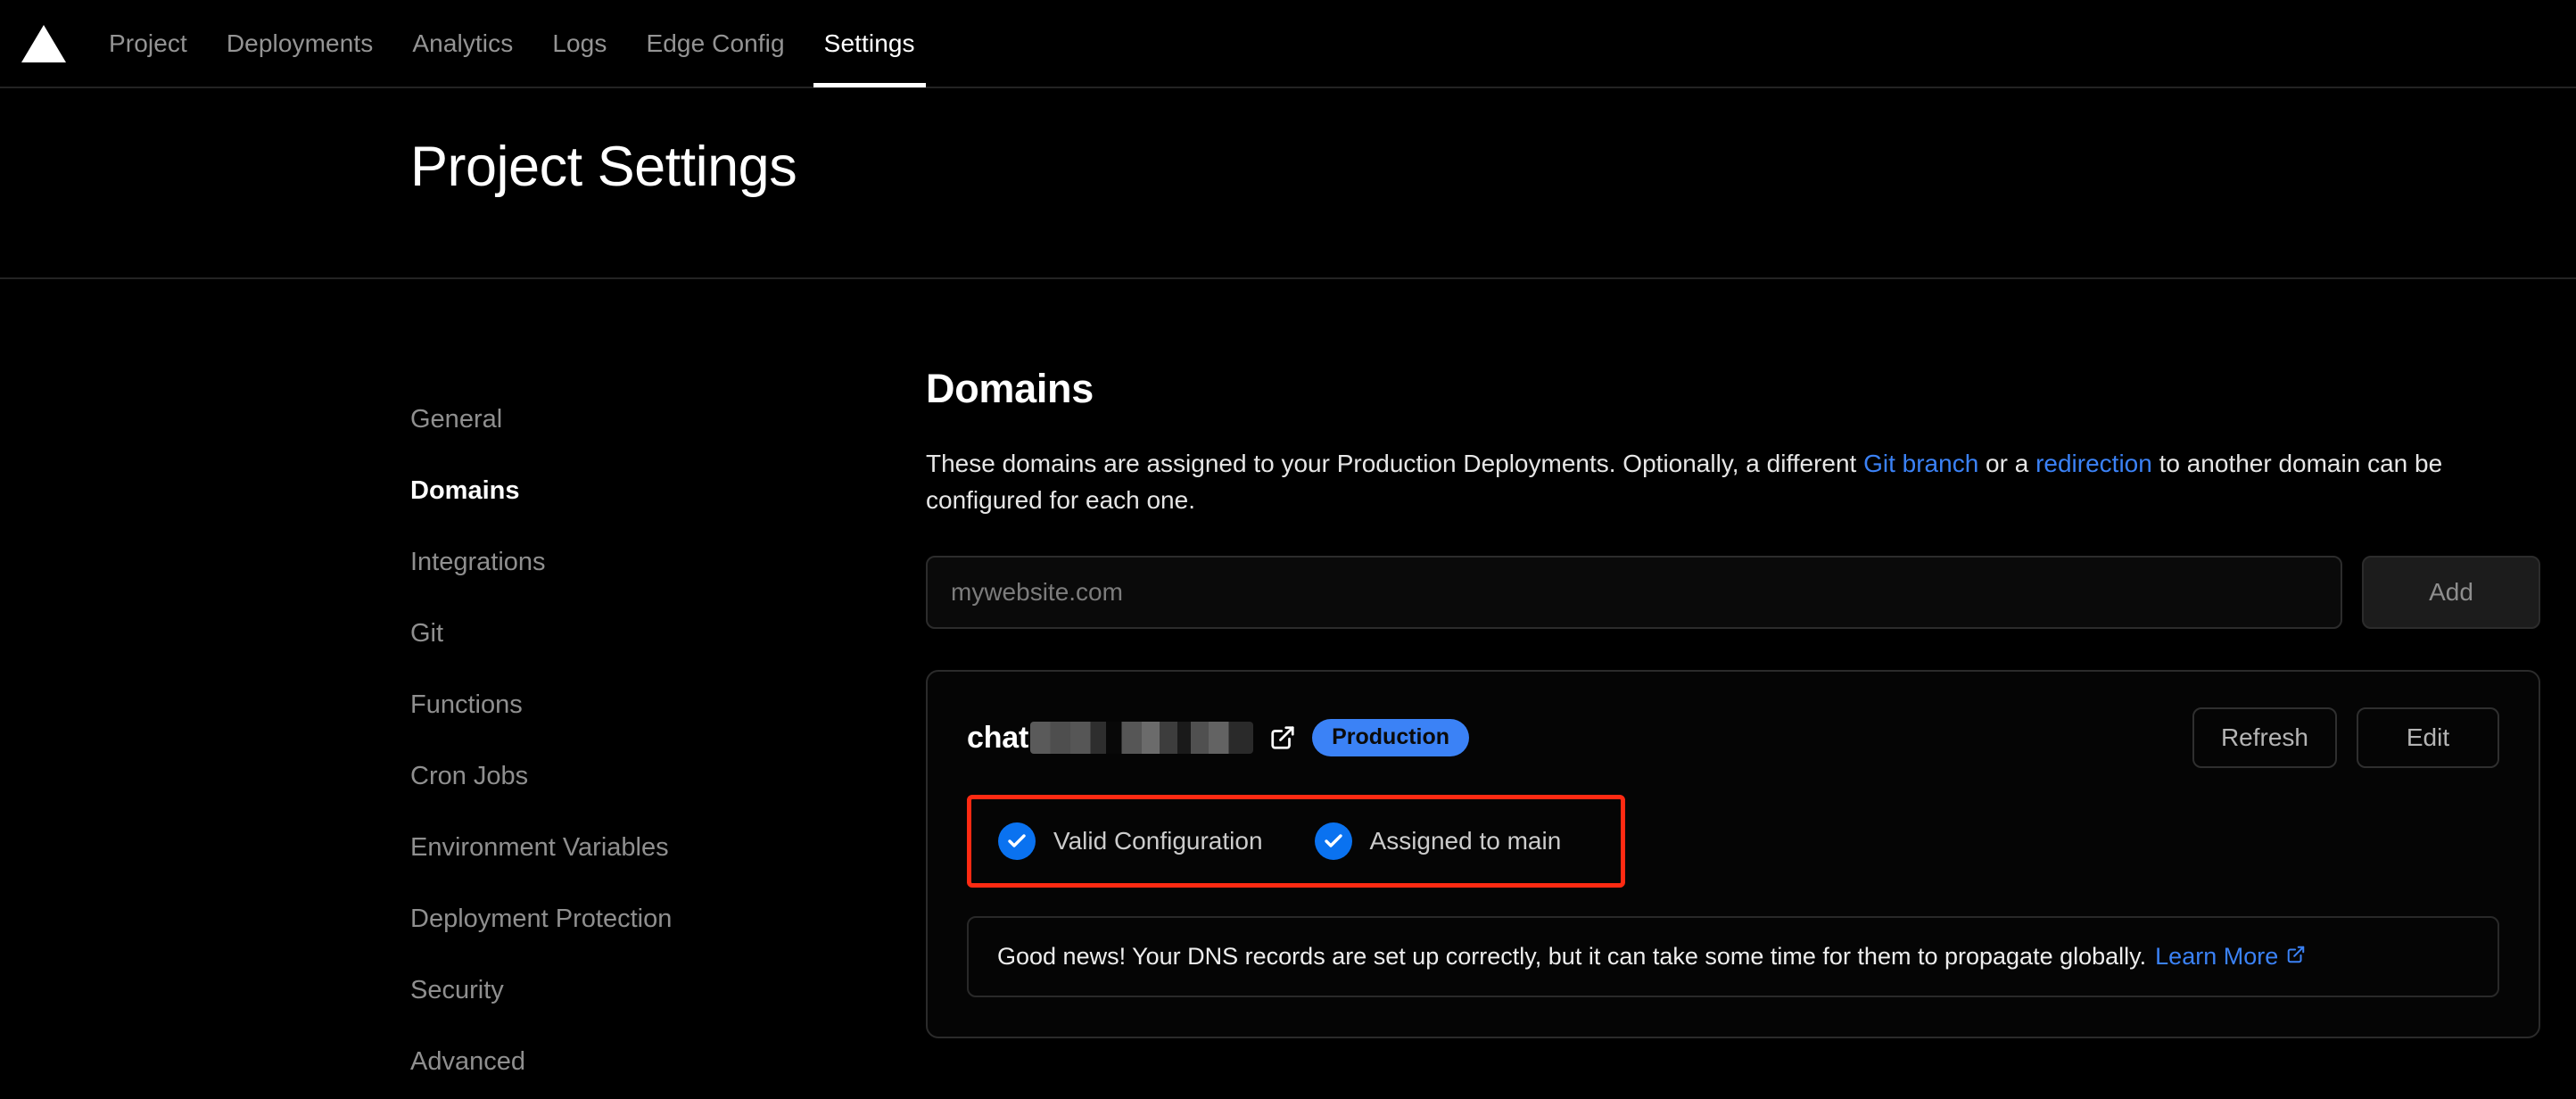 This screenshot has width=2576, height=1099. Describe the element at coordinates (2094, 464) in the screenshot. I see `redirection-link: redirection` at that location.